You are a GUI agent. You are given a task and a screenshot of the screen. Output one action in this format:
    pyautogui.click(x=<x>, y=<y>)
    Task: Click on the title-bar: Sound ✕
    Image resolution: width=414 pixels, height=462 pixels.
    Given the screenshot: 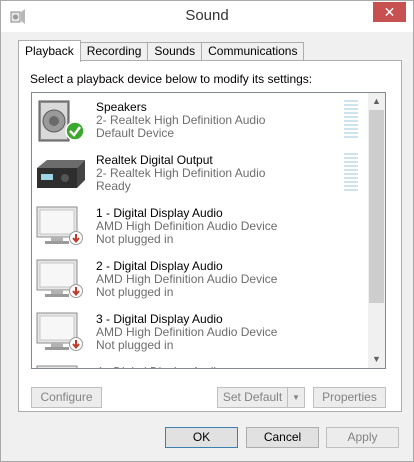 What is the action you would take?
    pyautogui.click(x=207, y=16)
    